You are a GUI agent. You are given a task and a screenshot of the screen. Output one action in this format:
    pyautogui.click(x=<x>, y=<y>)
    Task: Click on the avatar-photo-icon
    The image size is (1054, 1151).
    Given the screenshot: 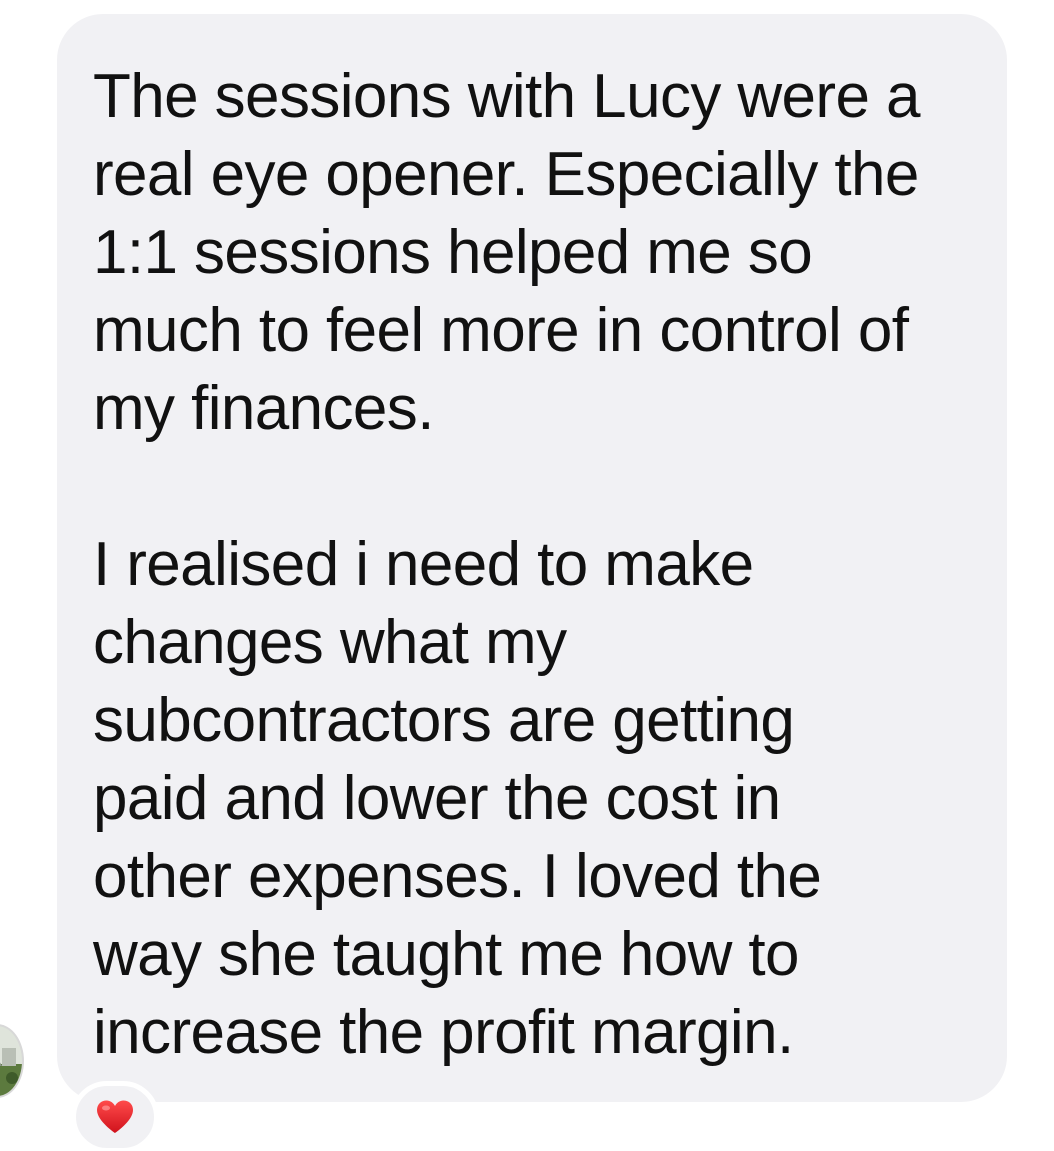 What is the action you would take?
    pyautogui.click(x=11, y=1061)
    